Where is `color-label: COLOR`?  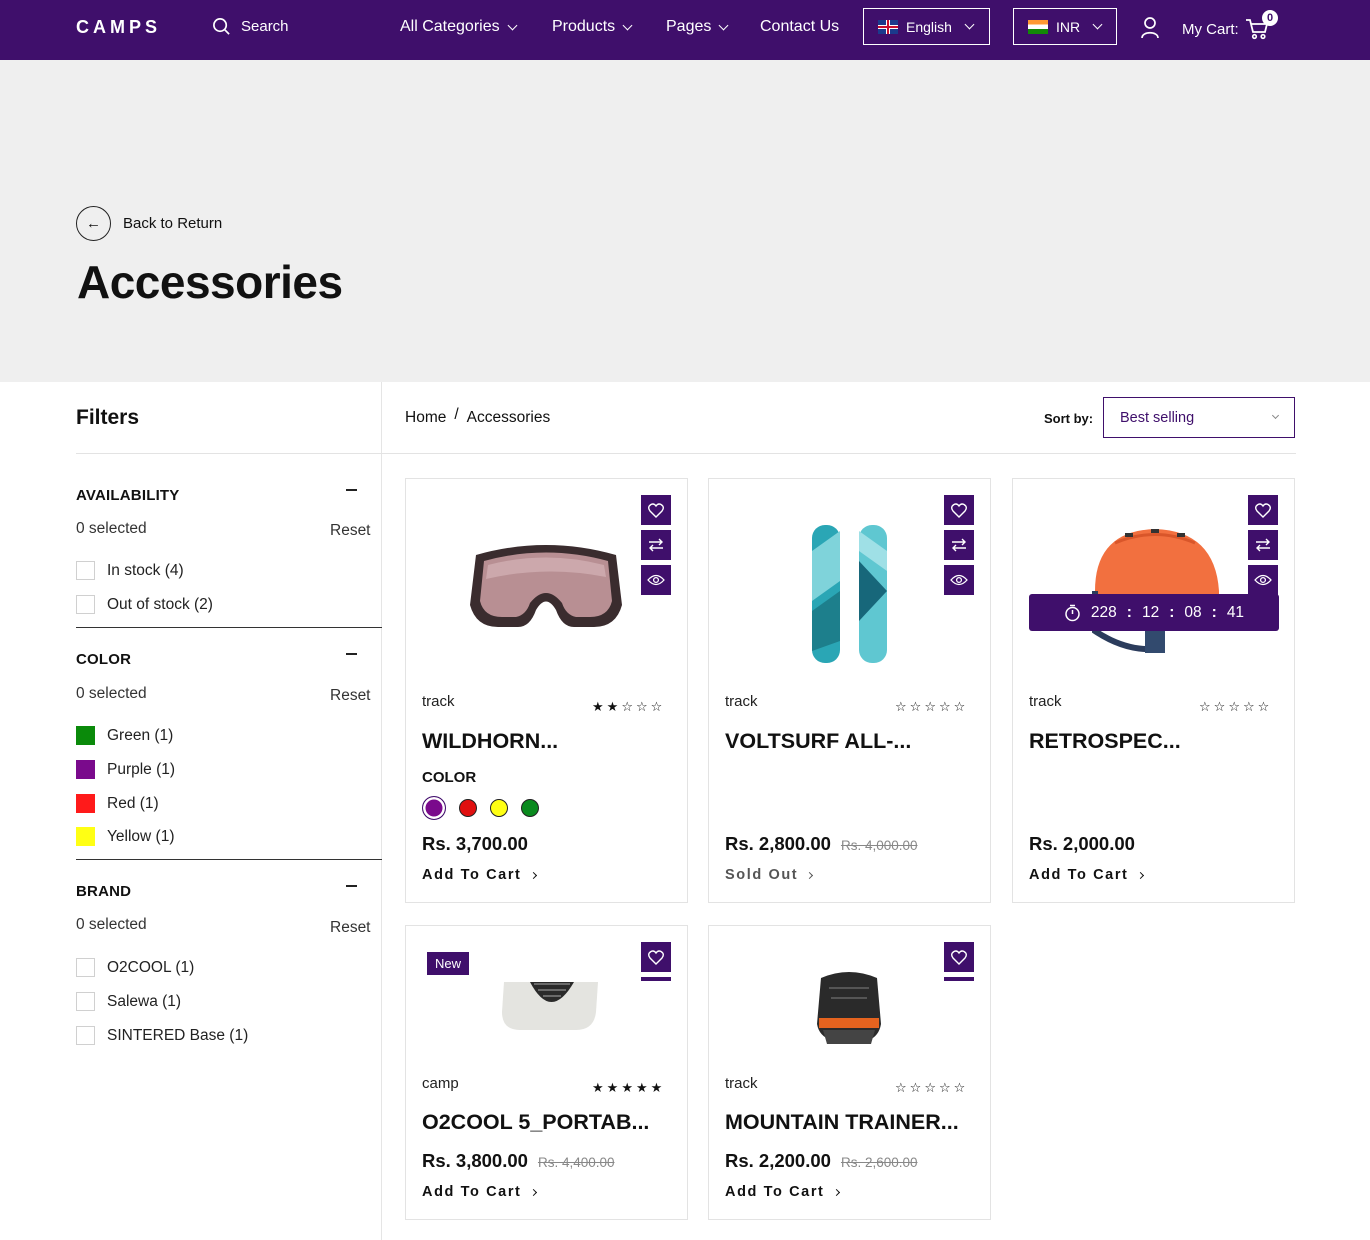 color-label: COLOR is located at coordinates (449, 777).